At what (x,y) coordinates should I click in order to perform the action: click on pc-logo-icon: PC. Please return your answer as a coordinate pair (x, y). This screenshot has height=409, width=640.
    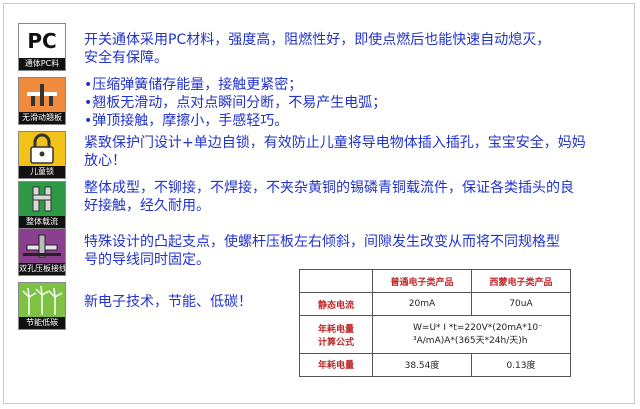
    Looking at the image, I should click on (42, 41).